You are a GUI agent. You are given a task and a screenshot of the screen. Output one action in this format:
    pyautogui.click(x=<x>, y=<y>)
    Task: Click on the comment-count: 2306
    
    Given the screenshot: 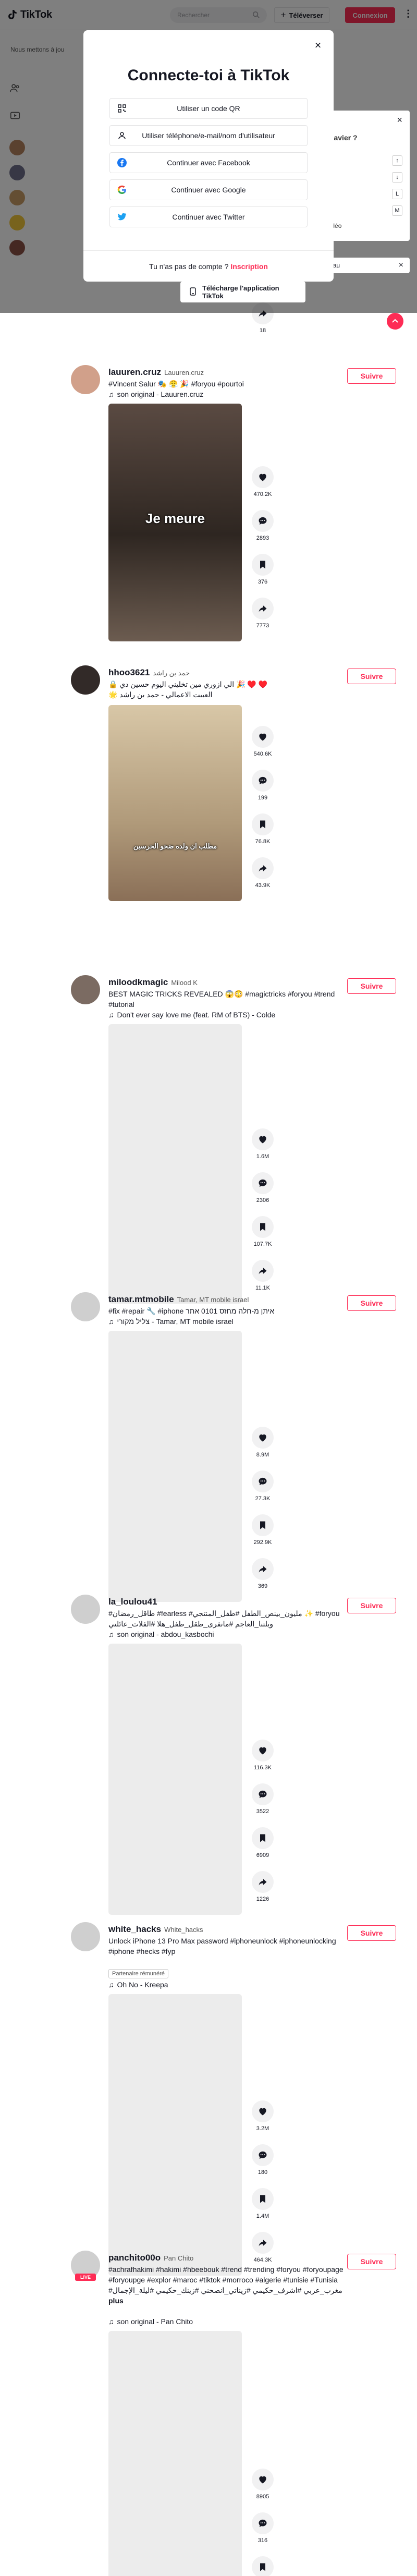 What is the action you would take?
    pyautogui.click(x=262, y=1200)
    